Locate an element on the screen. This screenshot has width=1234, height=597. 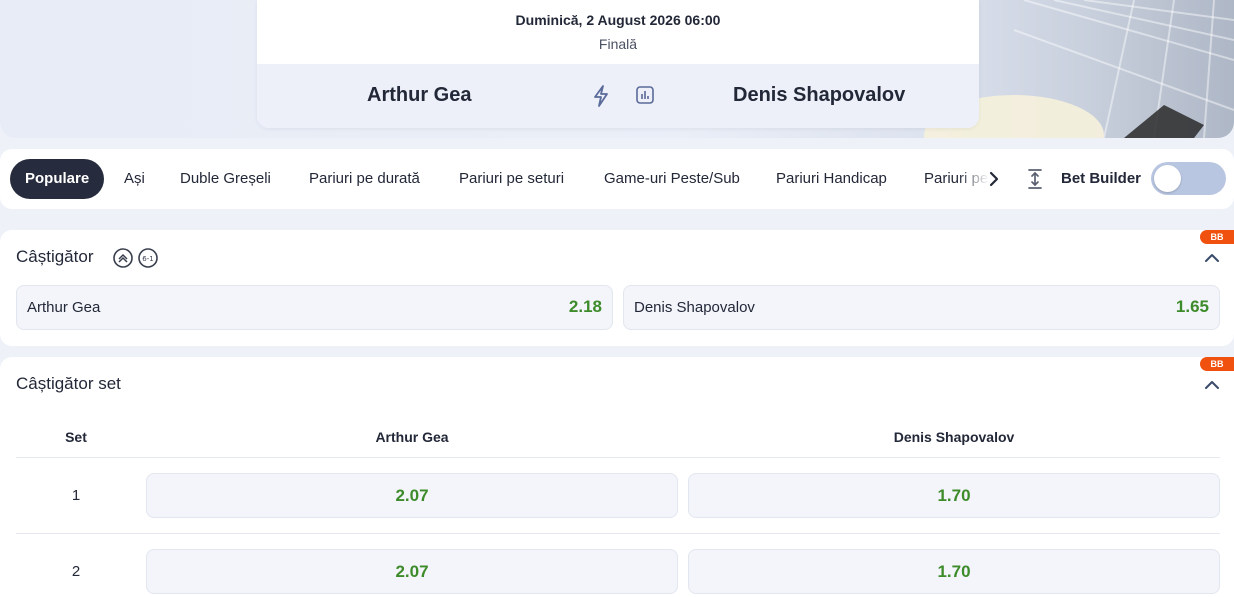
tab-populare: Populare is located at coordinates (57, 179).